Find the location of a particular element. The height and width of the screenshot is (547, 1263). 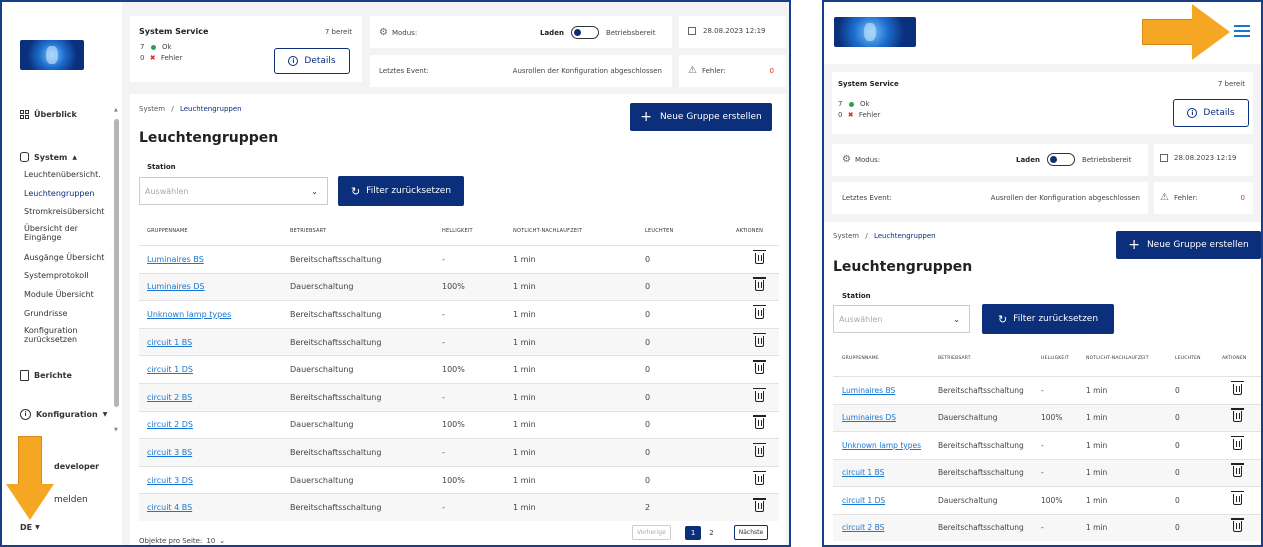

page-1-button: 1 is located at coordinates (693, 532).